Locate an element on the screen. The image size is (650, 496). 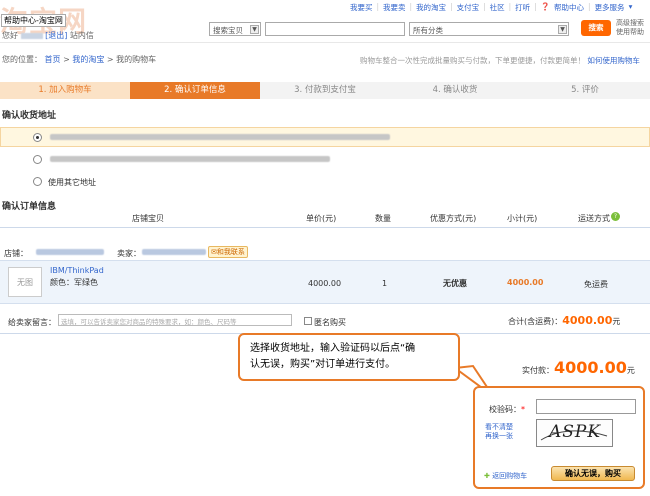
confirm-purchase-button: 确认无误，购买 is located at coordinates (593, 473).